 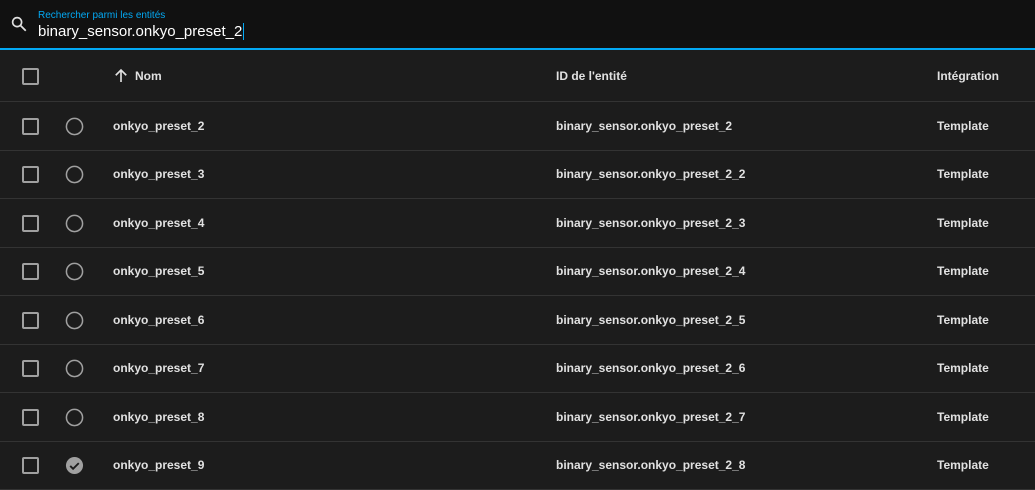 What do you see at coordinates (651, 271) in the screenshot?
I see `entity-id: binary_sensor.onkyo_preset_2_4` at bounding box center [651, 271].